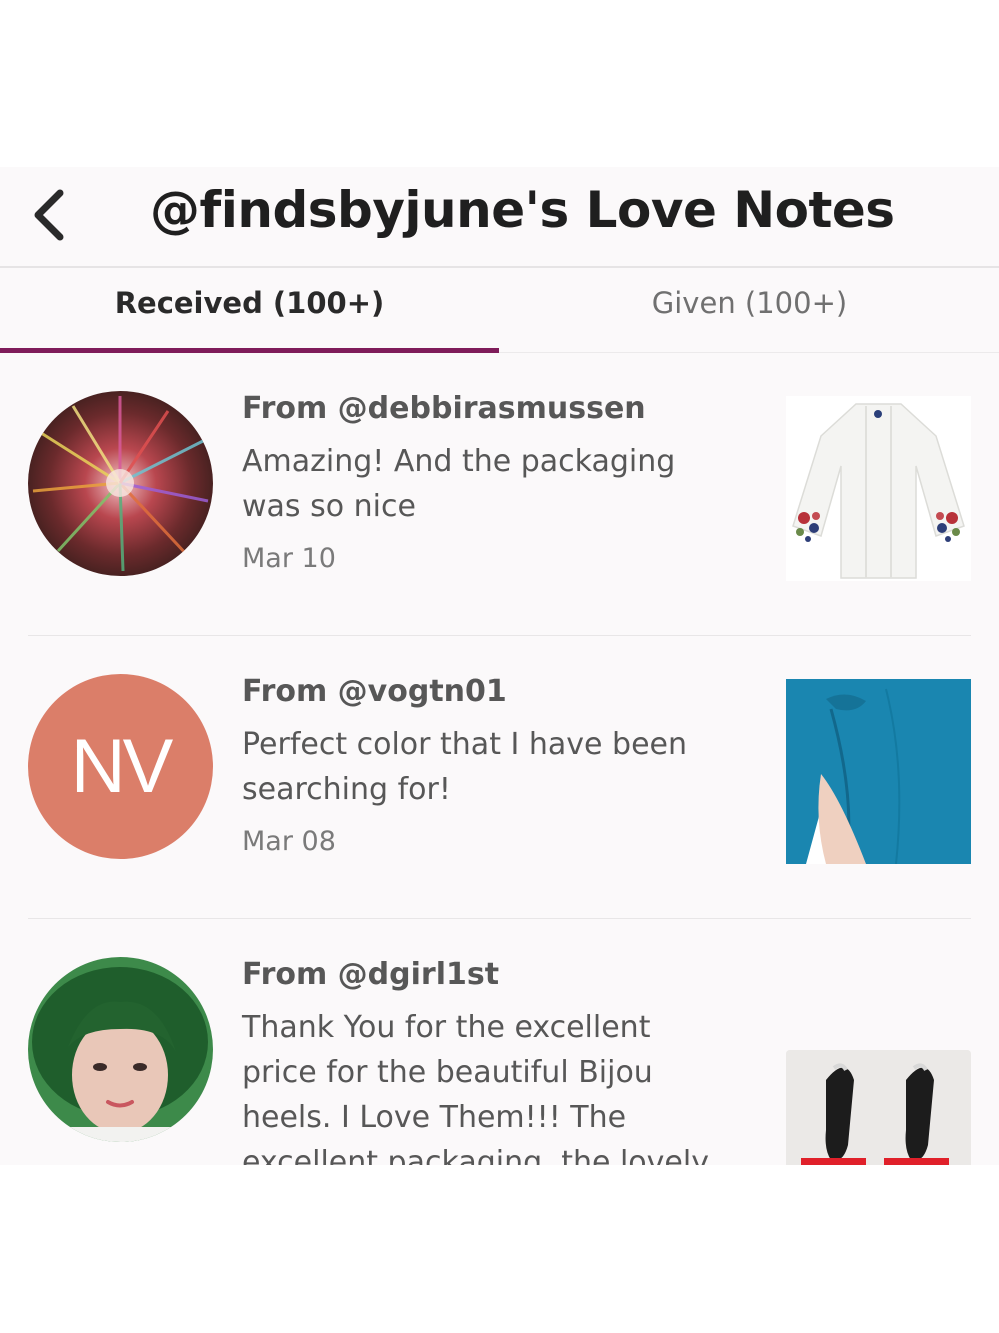  What do you see at coordinates (459, 484) in the screenshot?
I see `note-message: Amazing! And the packaging was so nice` at bounding box center [459, 484].